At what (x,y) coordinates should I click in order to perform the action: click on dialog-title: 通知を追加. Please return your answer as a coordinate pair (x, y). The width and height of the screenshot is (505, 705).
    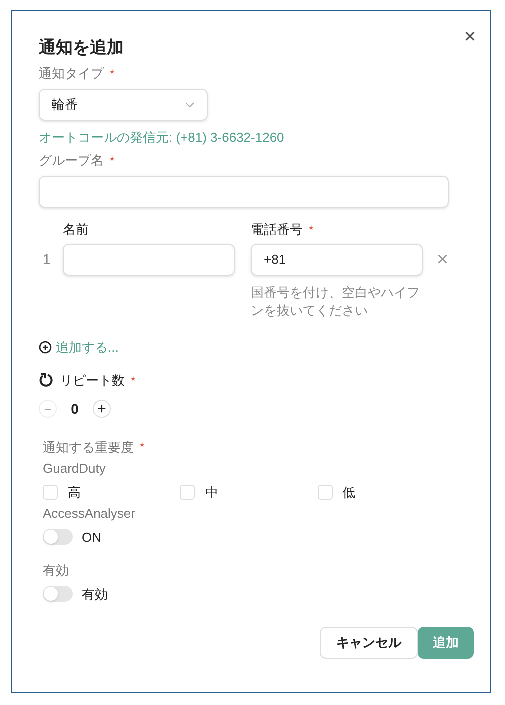
    Looking at the image, I should click on (82, 48).